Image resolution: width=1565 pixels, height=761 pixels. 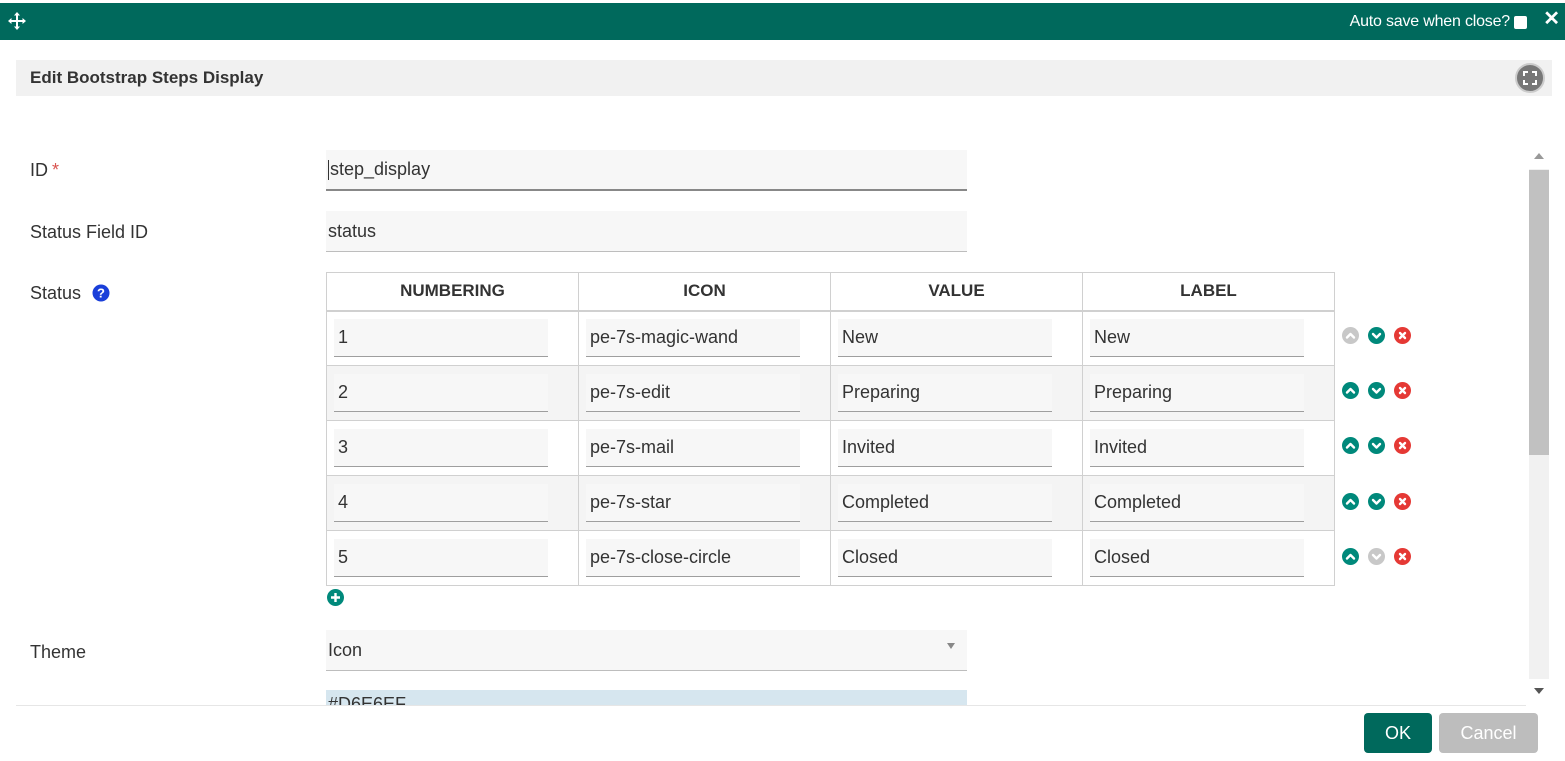 I want to click on status-label-text: Status, so click(x=56, y=293).